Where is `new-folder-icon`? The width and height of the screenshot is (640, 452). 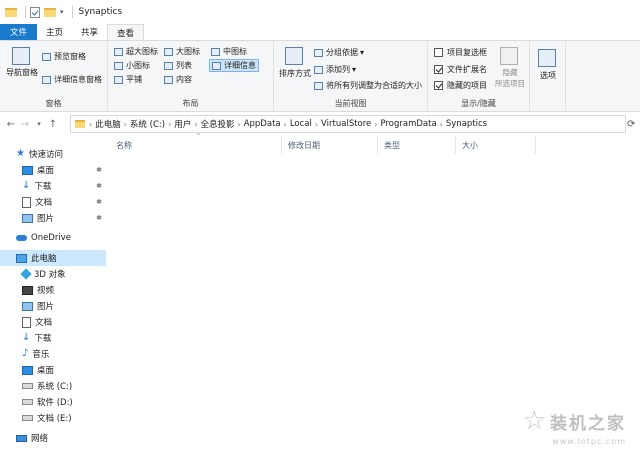 new-folder-icon is located at coordinates (50, 12).